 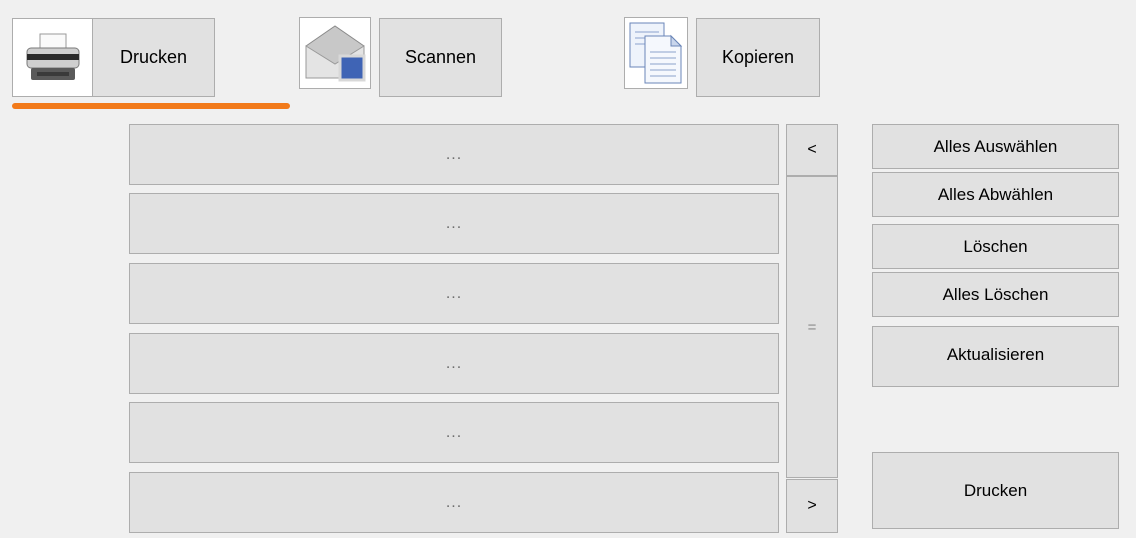 I want to click on tab-drucken: Drucken, so click(x=153, y=57).